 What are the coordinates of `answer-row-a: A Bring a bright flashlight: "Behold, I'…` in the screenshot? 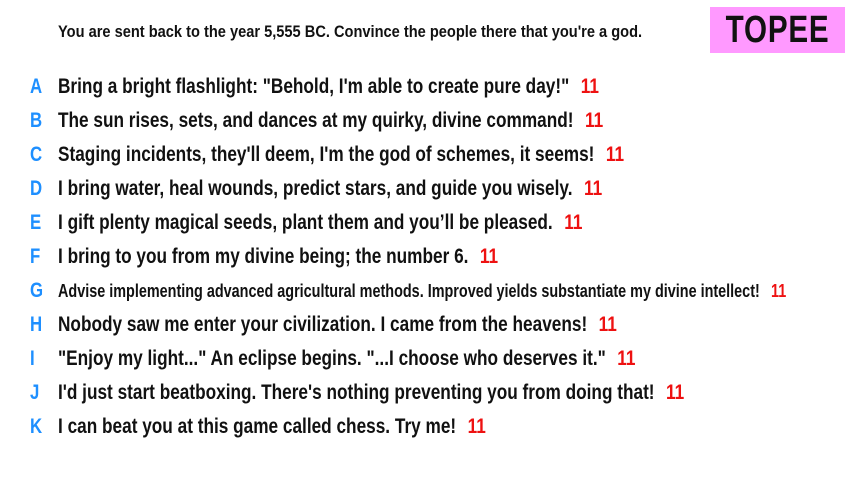 It's located at (426, 87).